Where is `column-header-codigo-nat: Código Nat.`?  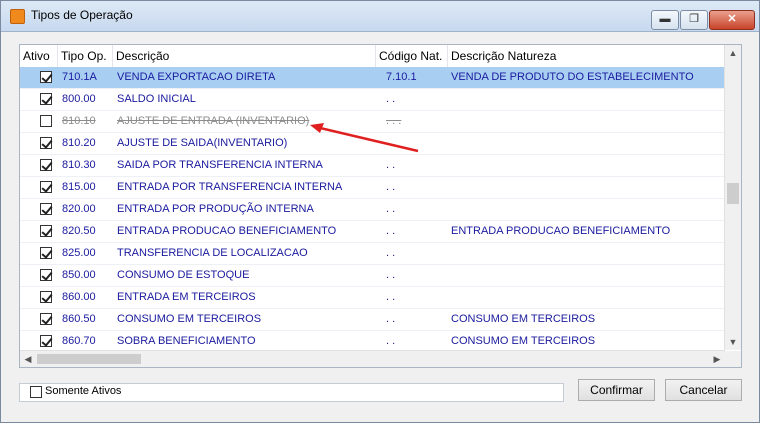 column-header-codigo-nat: Código Nat. is located at coordinates (412, 56).